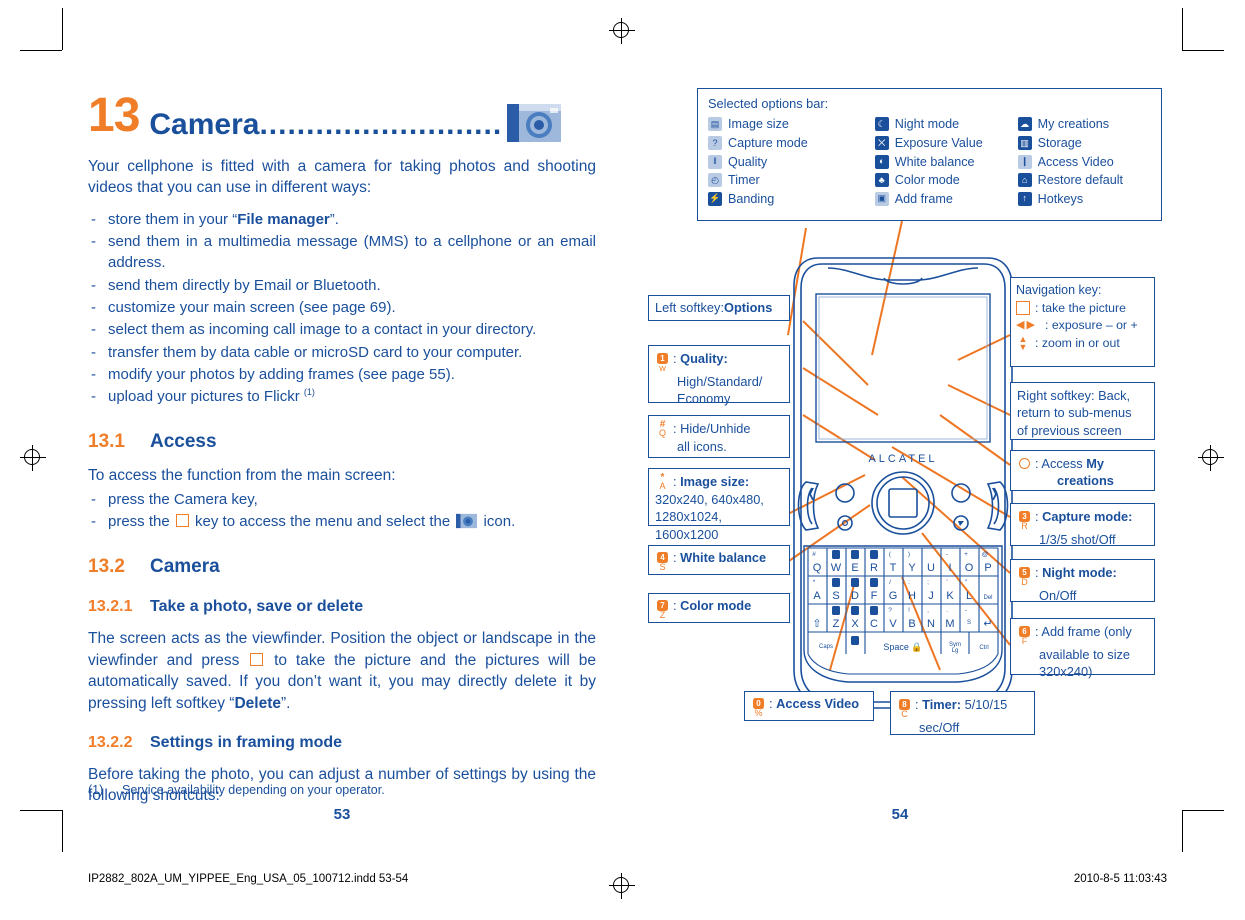 This screenshot has height=920, width=1245. I want to click on callout-color-mode: 7 Z : Color mode, so click(719, 608).